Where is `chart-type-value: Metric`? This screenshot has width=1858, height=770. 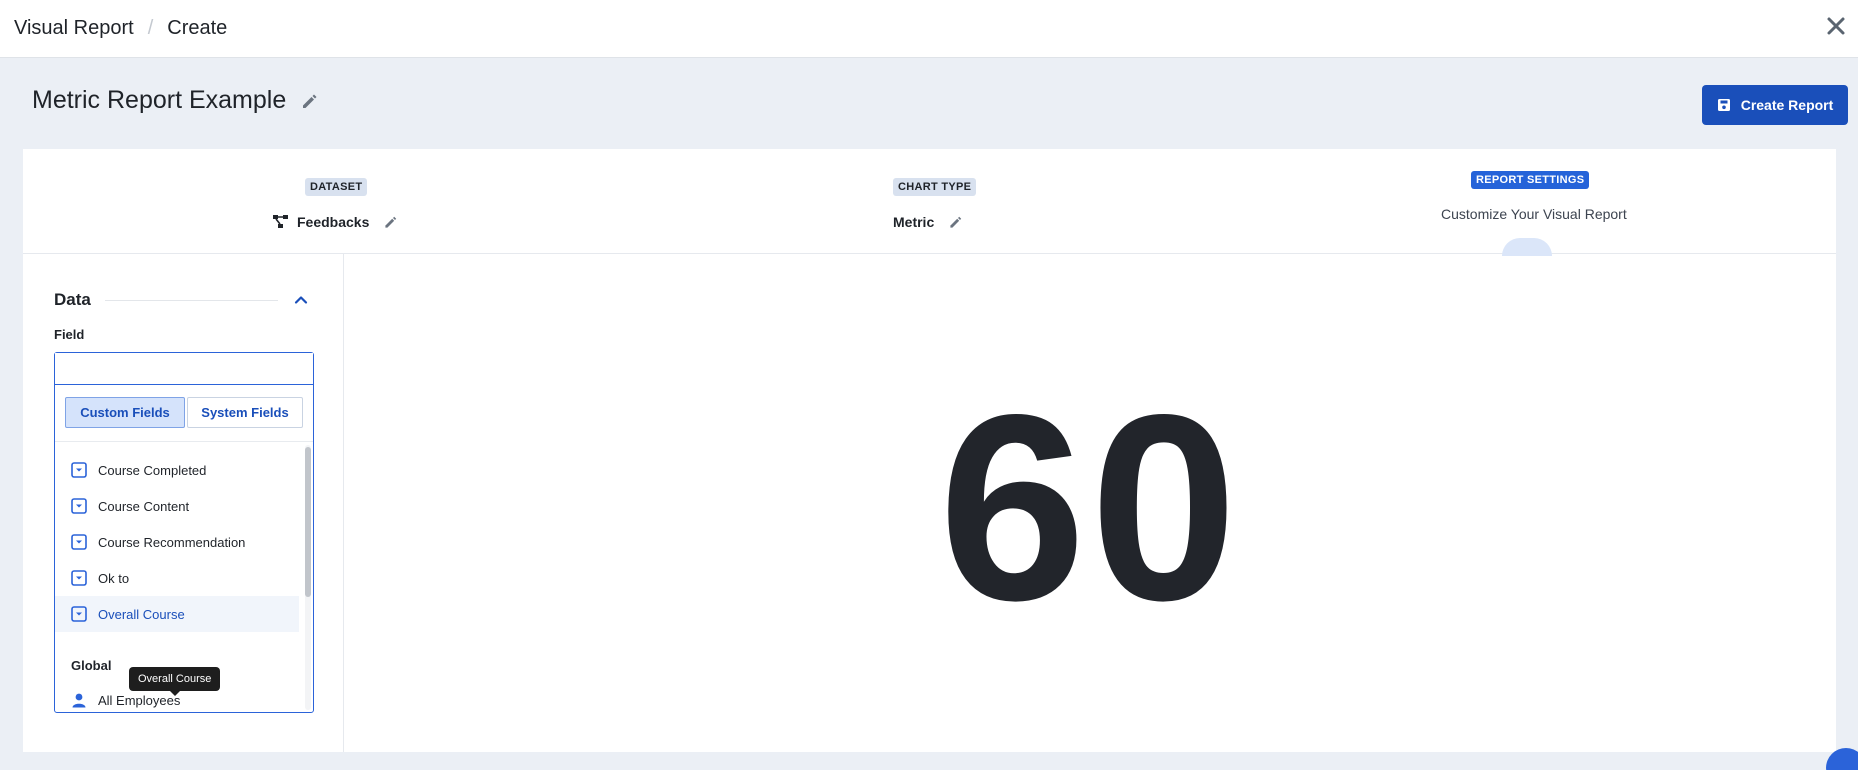 chart-type-value: Metric is located at coordinates (928, 222).